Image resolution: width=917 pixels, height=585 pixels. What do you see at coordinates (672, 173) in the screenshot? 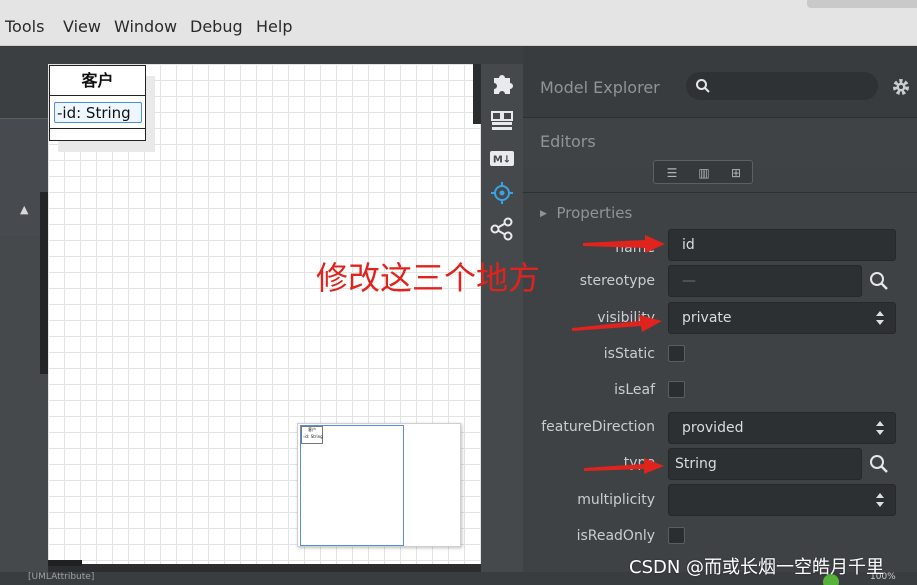
I see `list-view-icon: ☰` at bounding box center [672, 173].